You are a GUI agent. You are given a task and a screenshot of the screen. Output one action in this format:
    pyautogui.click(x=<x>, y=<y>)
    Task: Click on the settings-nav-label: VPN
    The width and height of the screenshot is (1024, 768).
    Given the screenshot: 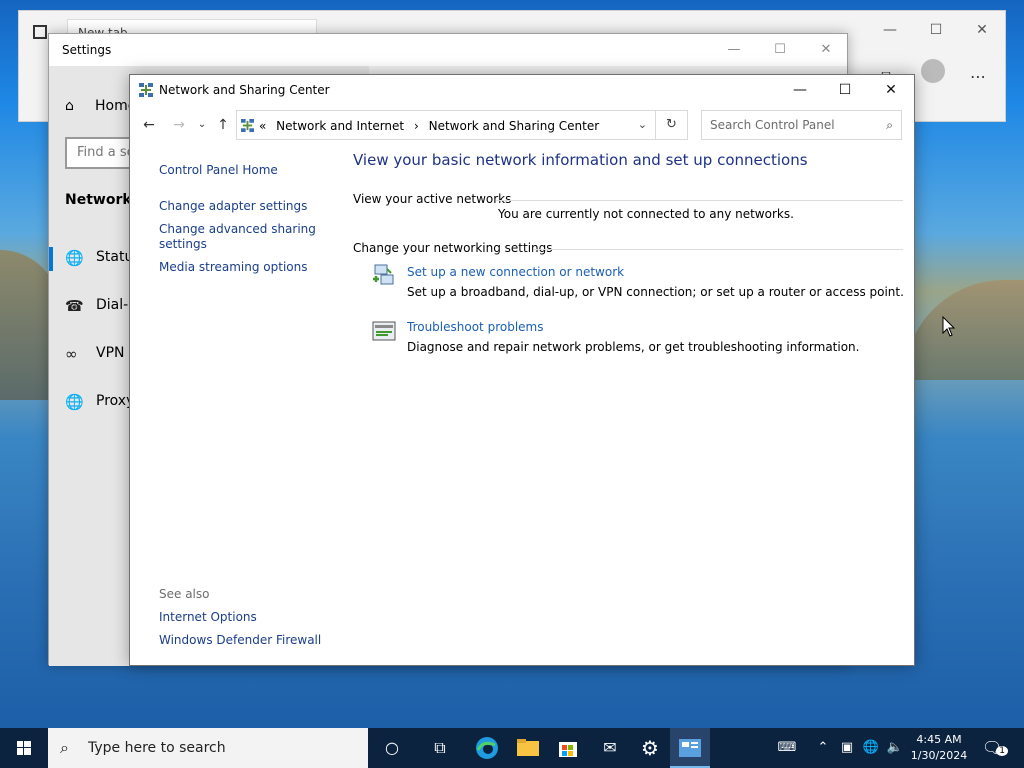 What is the action you would take?
    pyautogui.click(x=110, y=353)
    